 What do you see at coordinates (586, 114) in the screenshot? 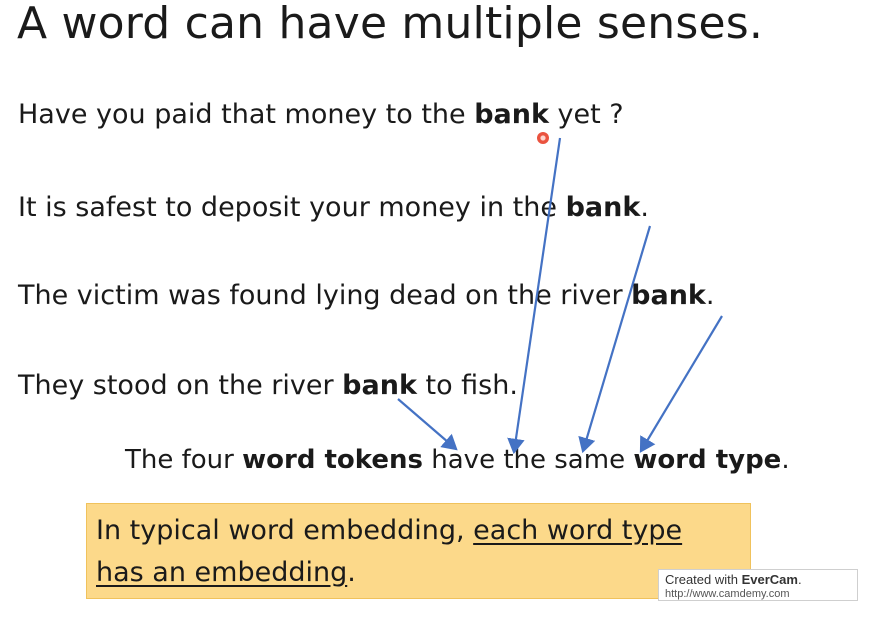
I see `sentence-text: yet ?` at bounding box center [586, 114].